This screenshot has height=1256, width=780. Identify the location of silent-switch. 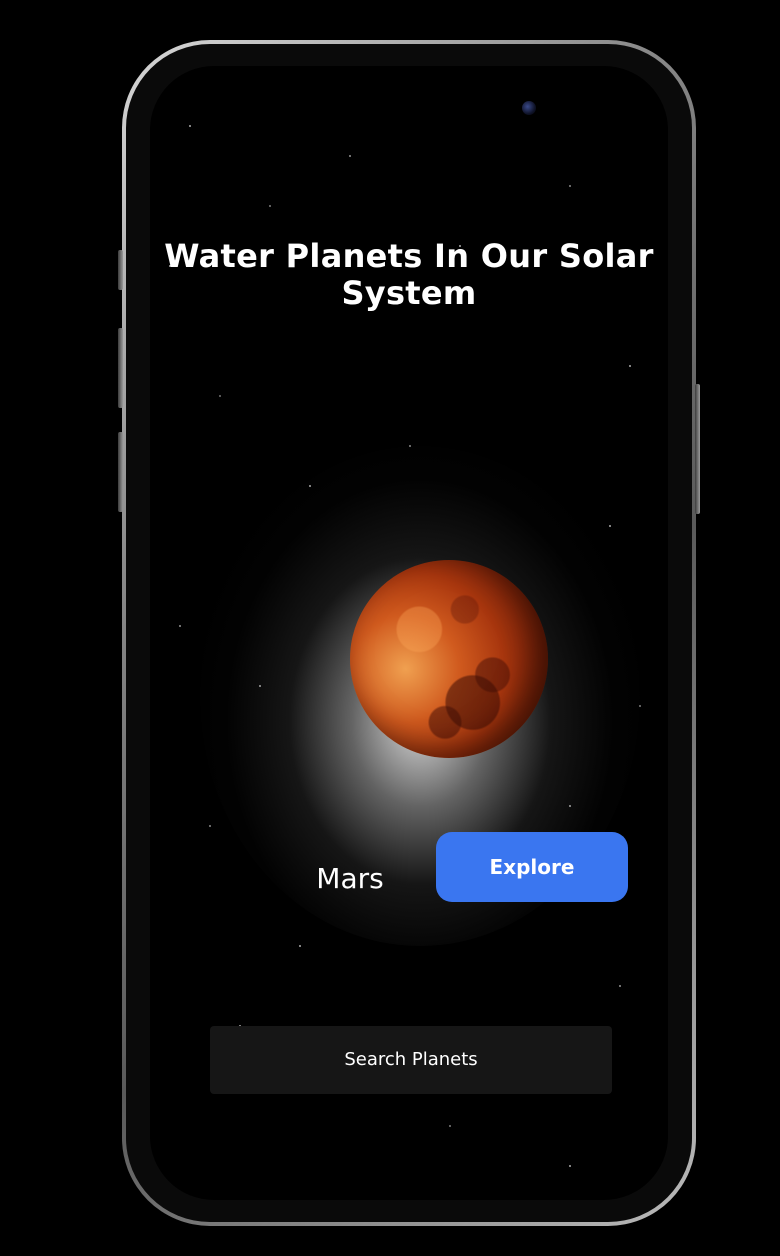
(120, 270).